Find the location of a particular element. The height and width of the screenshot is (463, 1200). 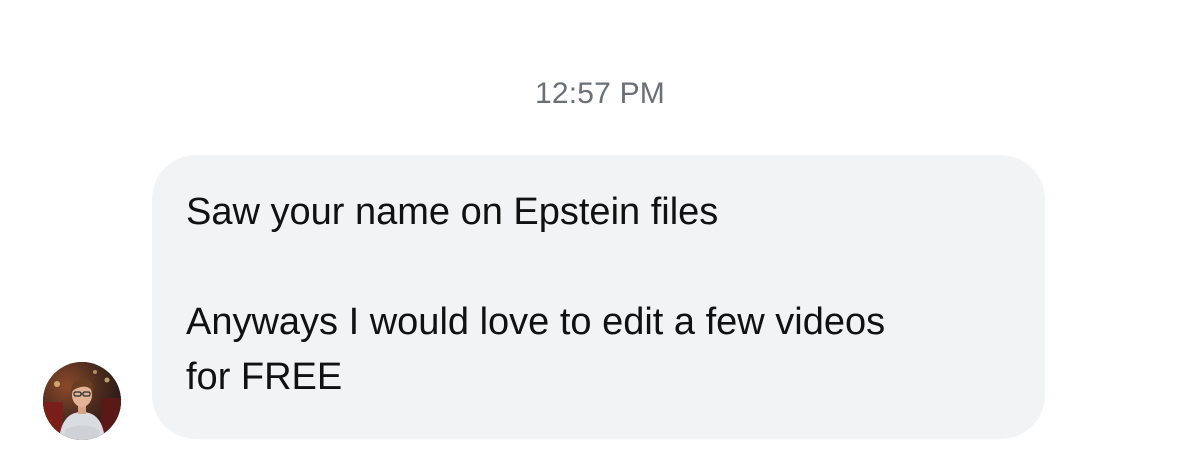

avatar-photo-icon is located at coordinates (82, 401).